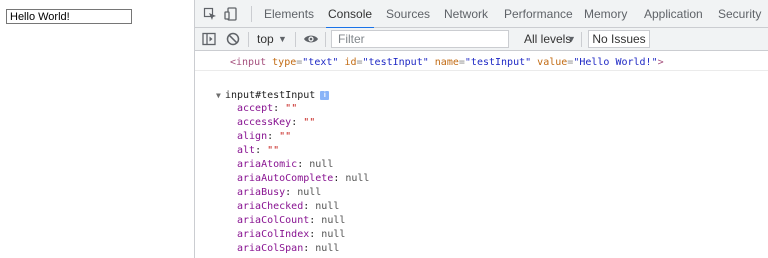 The width and height of the screenshot is (768, 258). I want to click on object-label: input#testInput, so click(270, 95).